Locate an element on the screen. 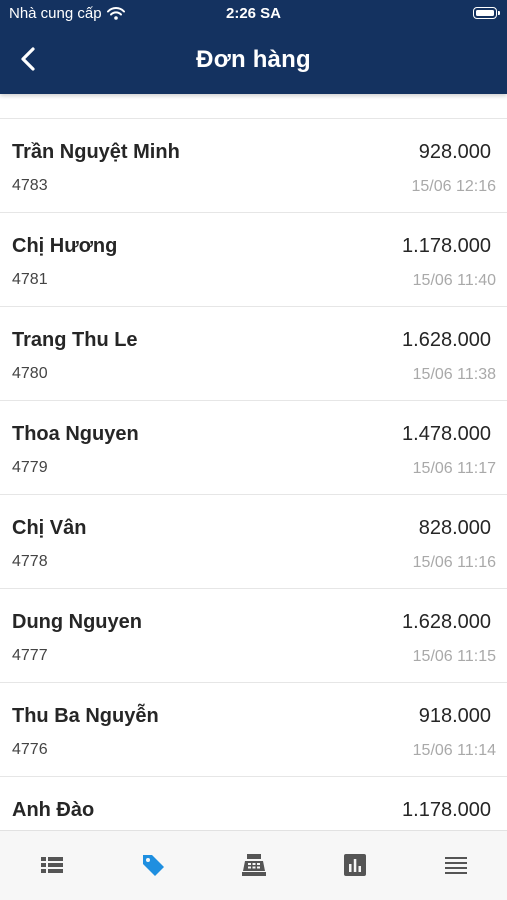  customer-name: Dung Nguyen is located at coordinates (77, 622).